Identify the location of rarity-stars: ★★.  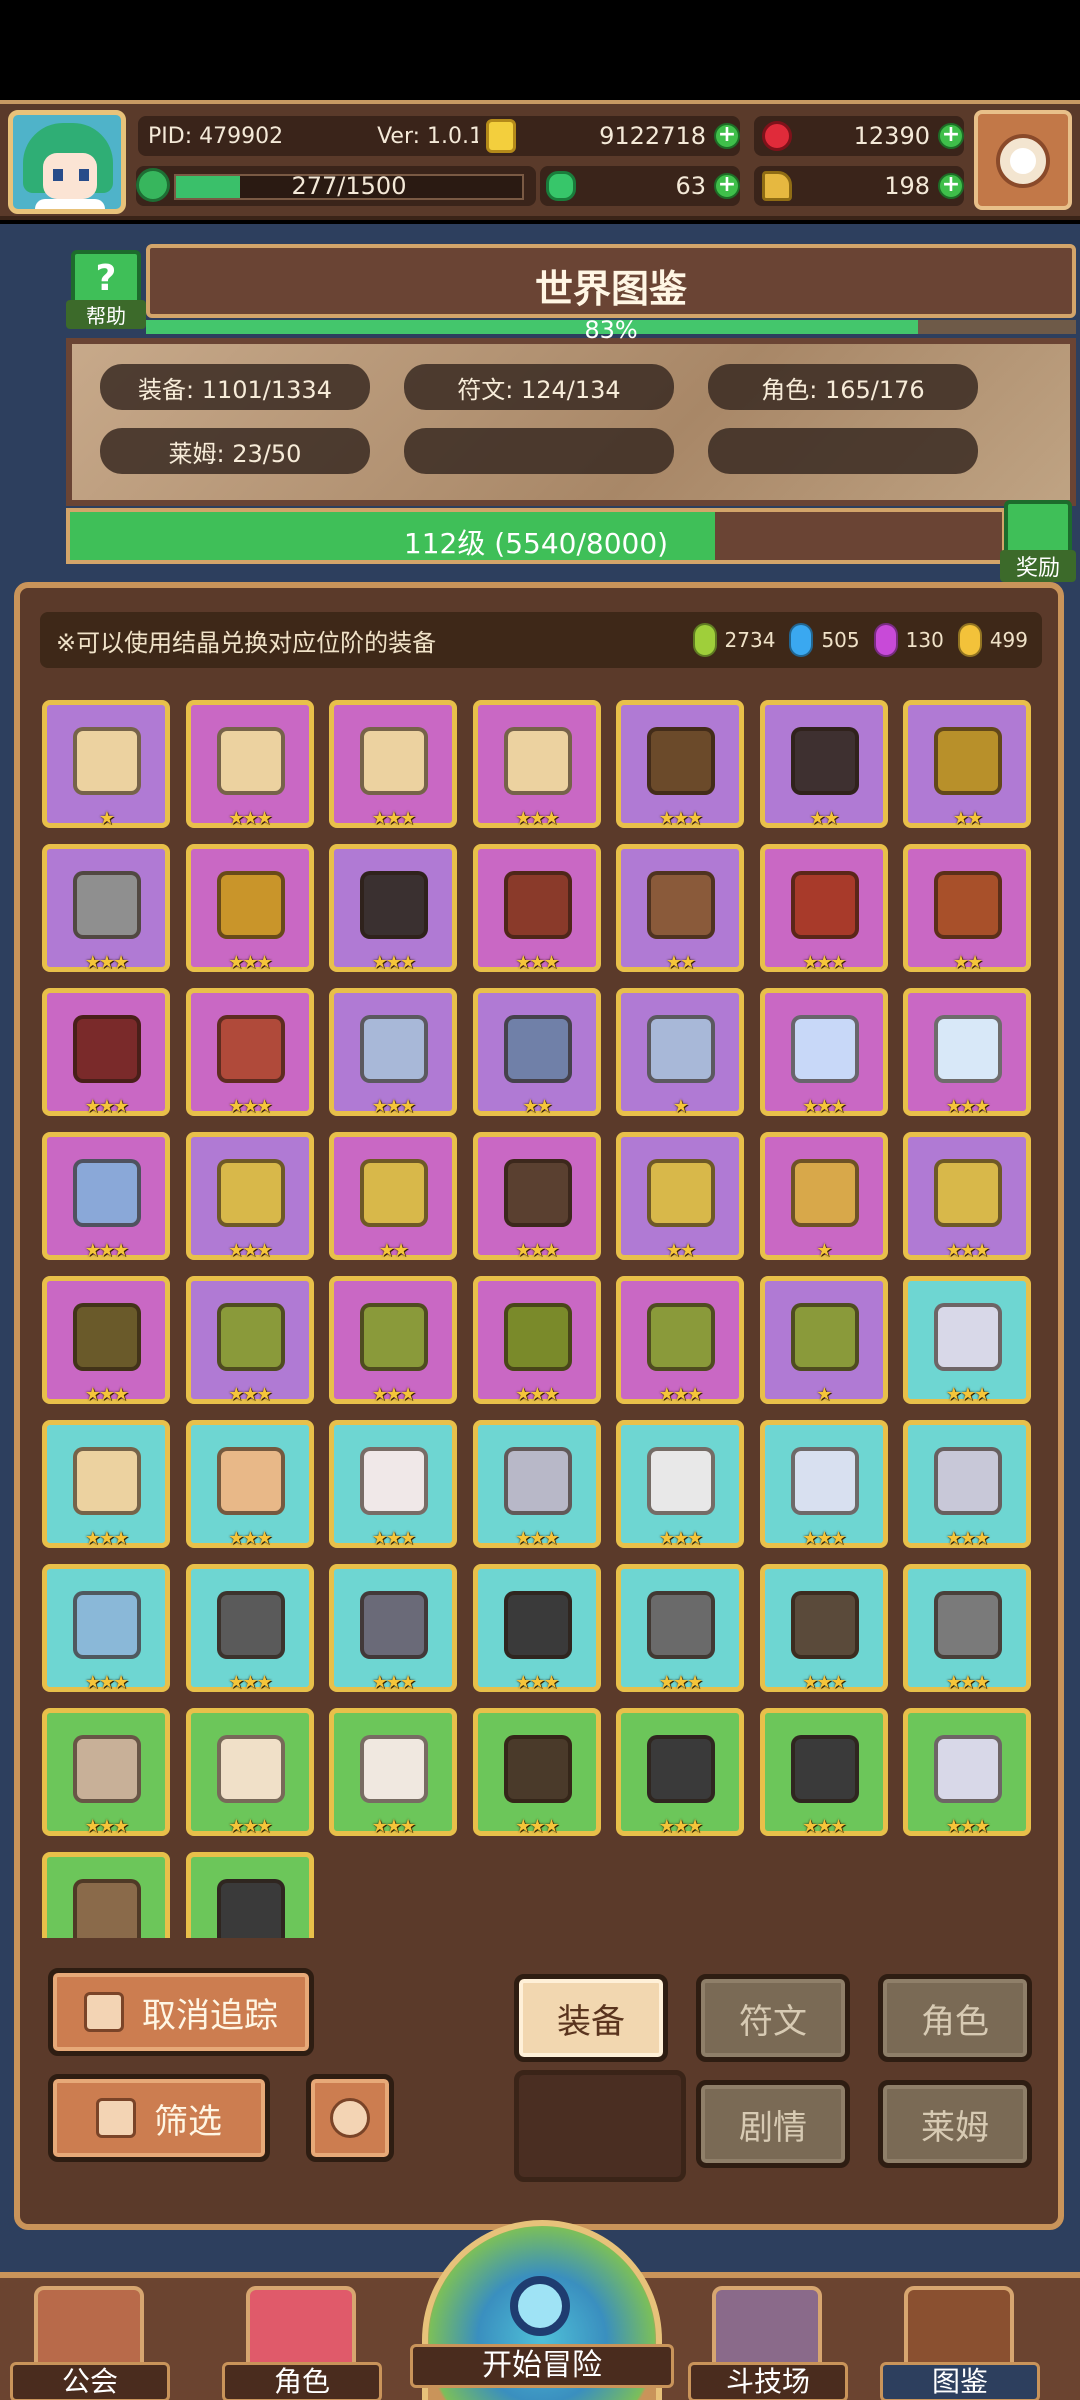
(967, 962).